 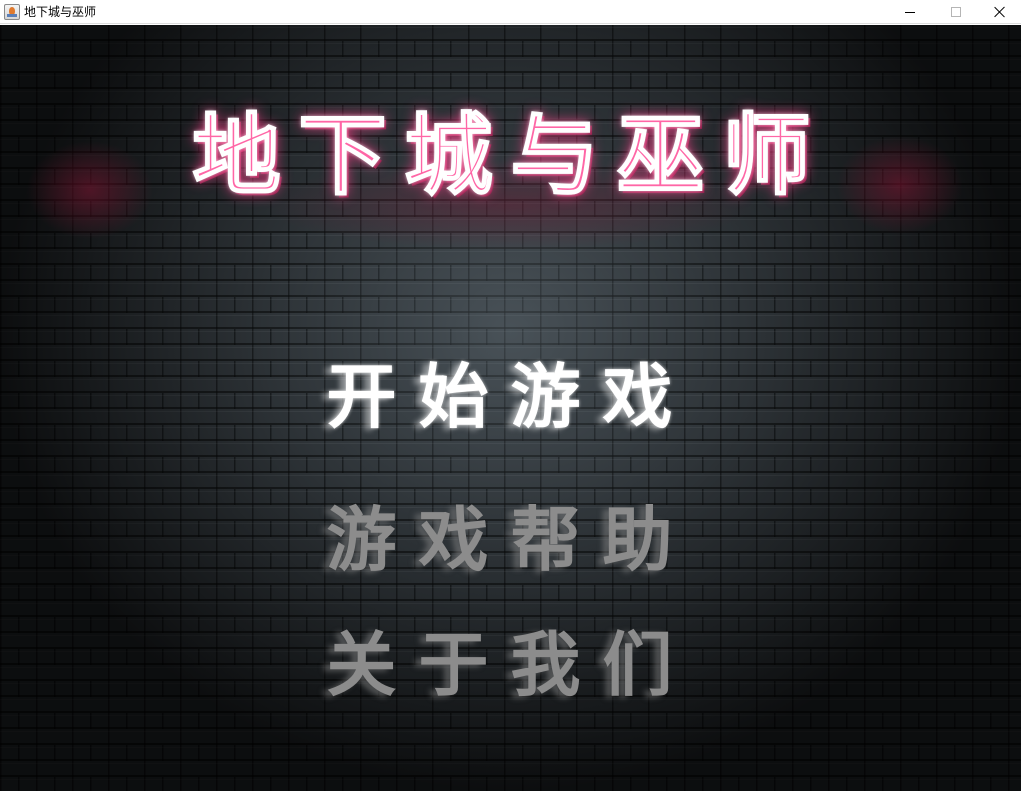 What do you see at coordinates (510, 540) in the screenshot?
I see `game-help-button: 游戏帮助` at bounding box center [510, 540].